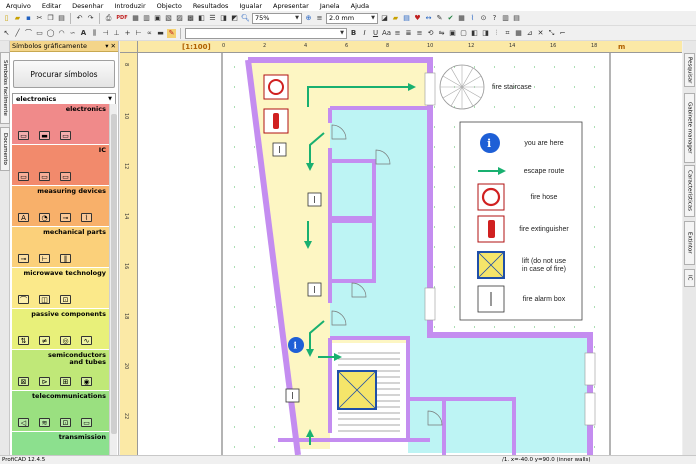  Describe the element at coordinates (72, 33) in the screenshot. I see `bezier-tool-icon: ∽` at that location.